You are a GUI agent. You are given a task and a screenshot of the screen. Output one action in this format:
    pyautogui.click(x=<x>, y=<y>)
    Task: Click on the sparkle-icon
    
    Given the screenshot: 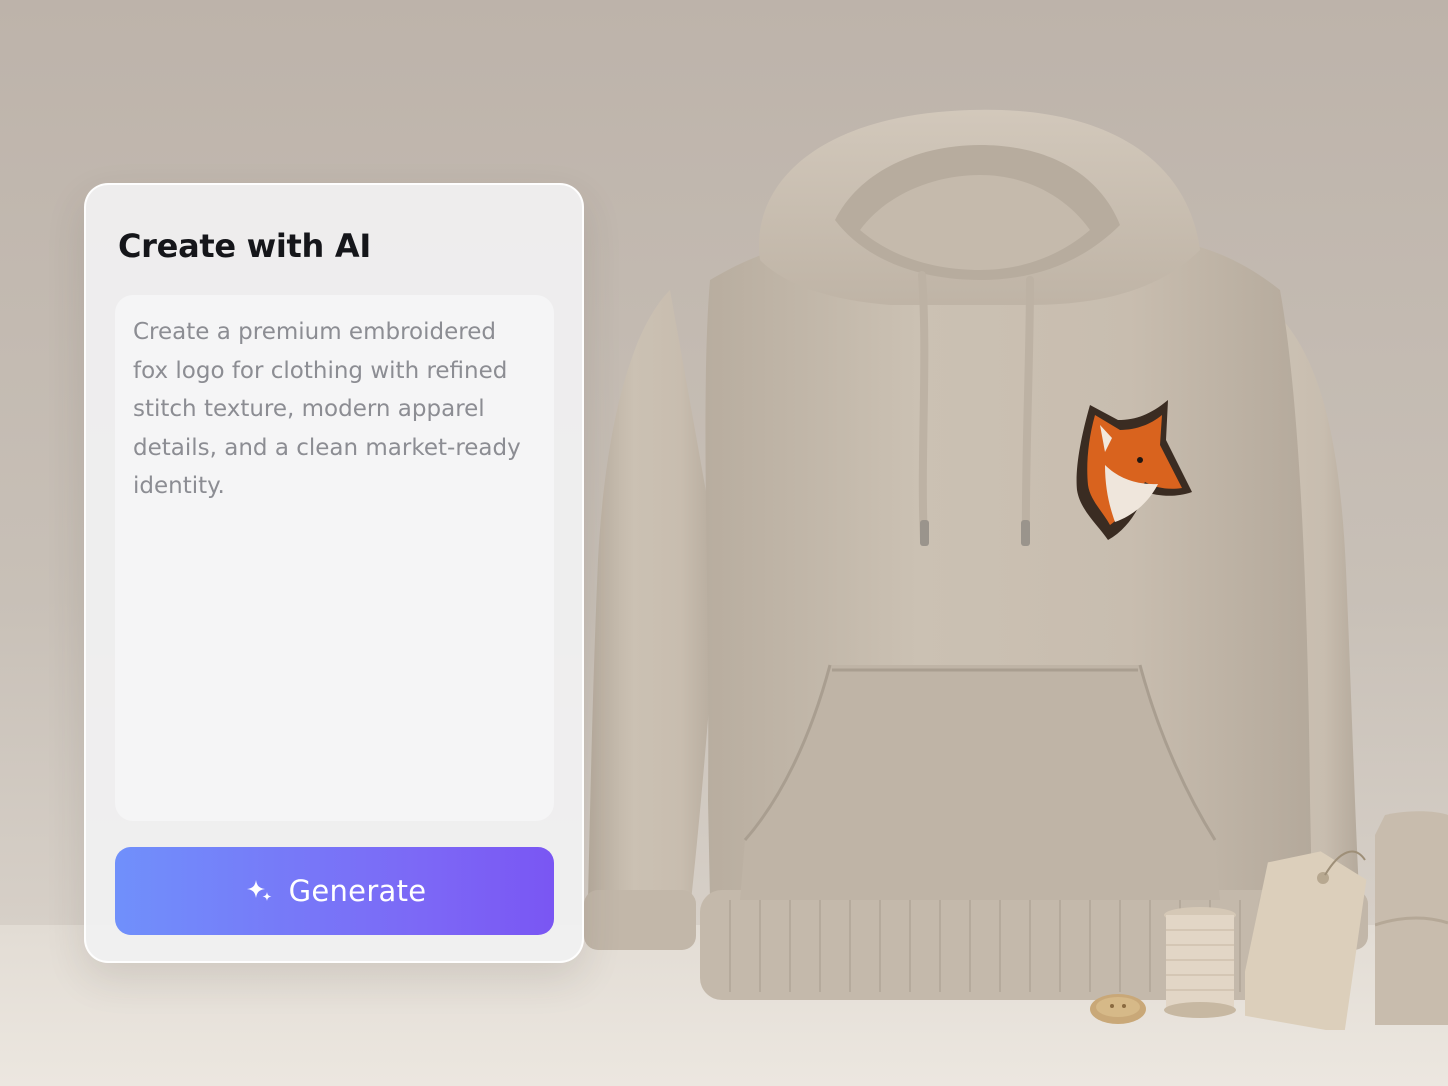 What is the action you would take?
    pyautogui.click(x=259, y=890)
    